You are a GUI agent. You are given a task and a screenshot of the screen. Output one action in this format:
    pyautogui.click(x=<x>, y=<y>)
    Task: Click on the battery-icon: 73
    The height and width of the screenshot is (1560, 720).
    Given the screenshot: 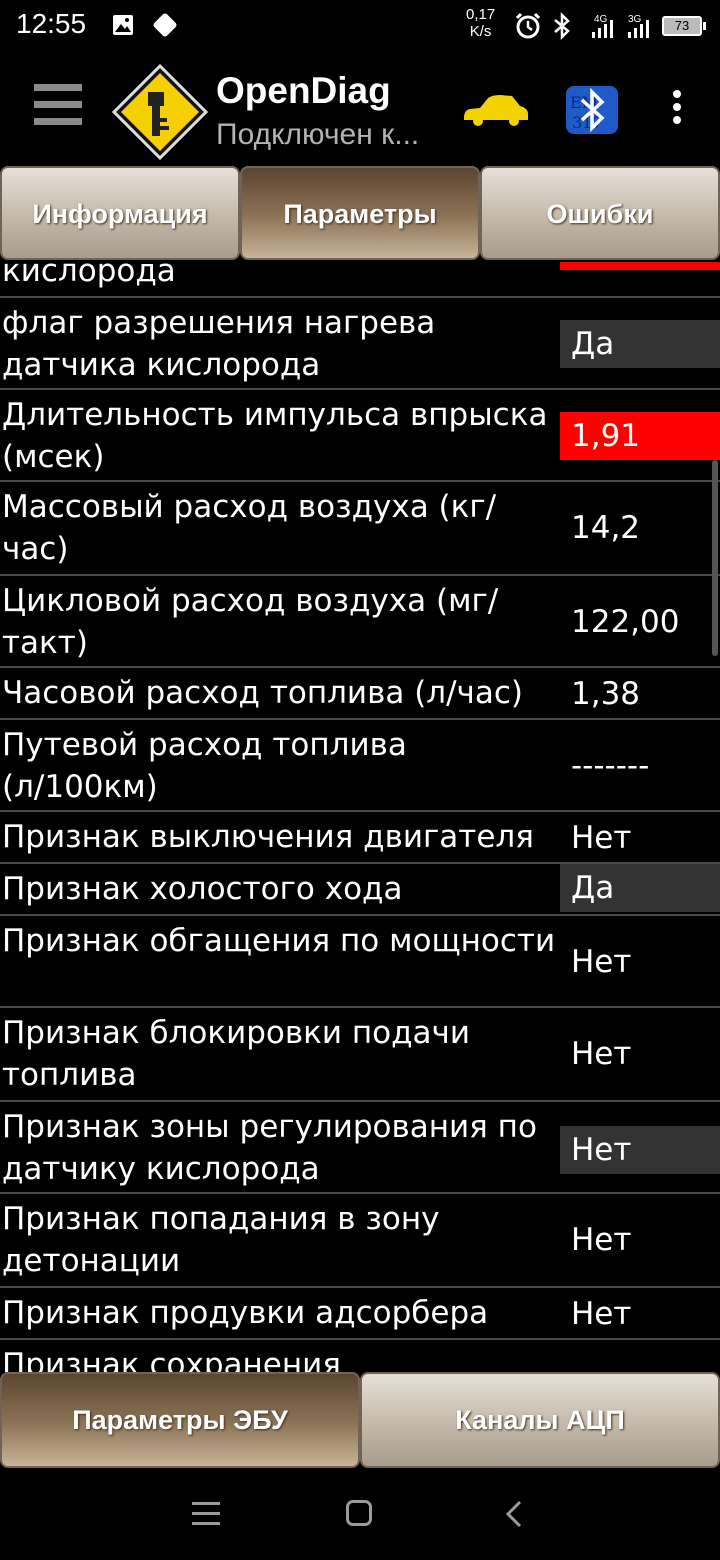 What is the action you would take?
    pyautogui.click(x=684, y=26)
    